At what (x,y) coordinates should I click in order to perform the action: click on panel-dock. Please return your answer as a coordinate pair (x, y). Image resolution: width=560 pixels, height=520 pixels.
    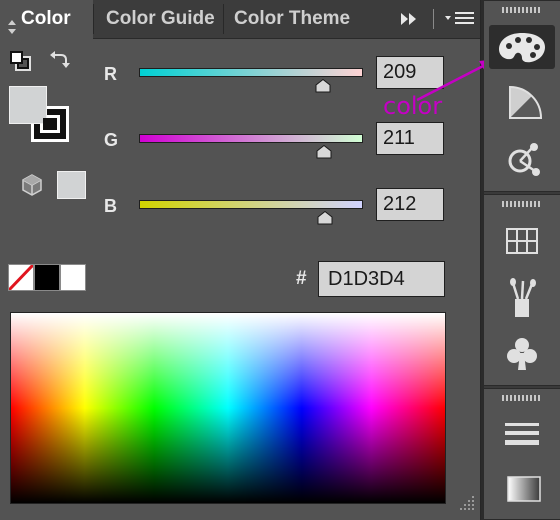
    Looking at the image, I should click on (522, 260).